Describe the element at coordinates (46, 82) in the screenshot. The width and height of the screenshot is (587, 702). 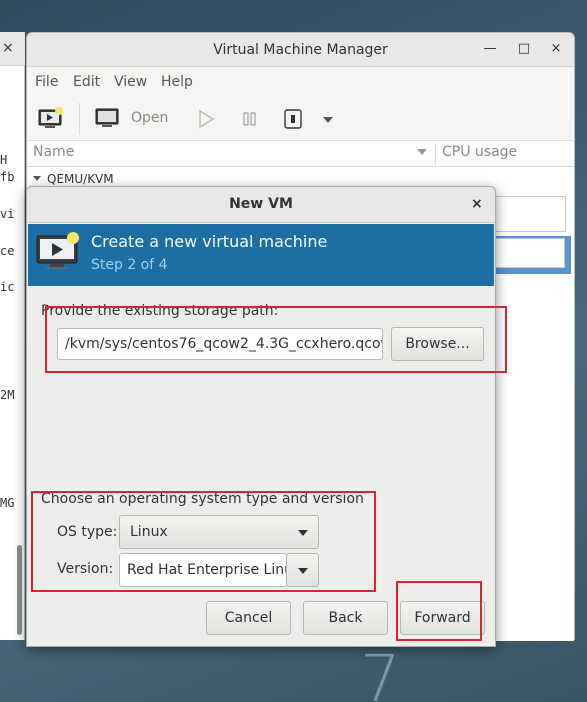
I see `menu-file: File` at that location.